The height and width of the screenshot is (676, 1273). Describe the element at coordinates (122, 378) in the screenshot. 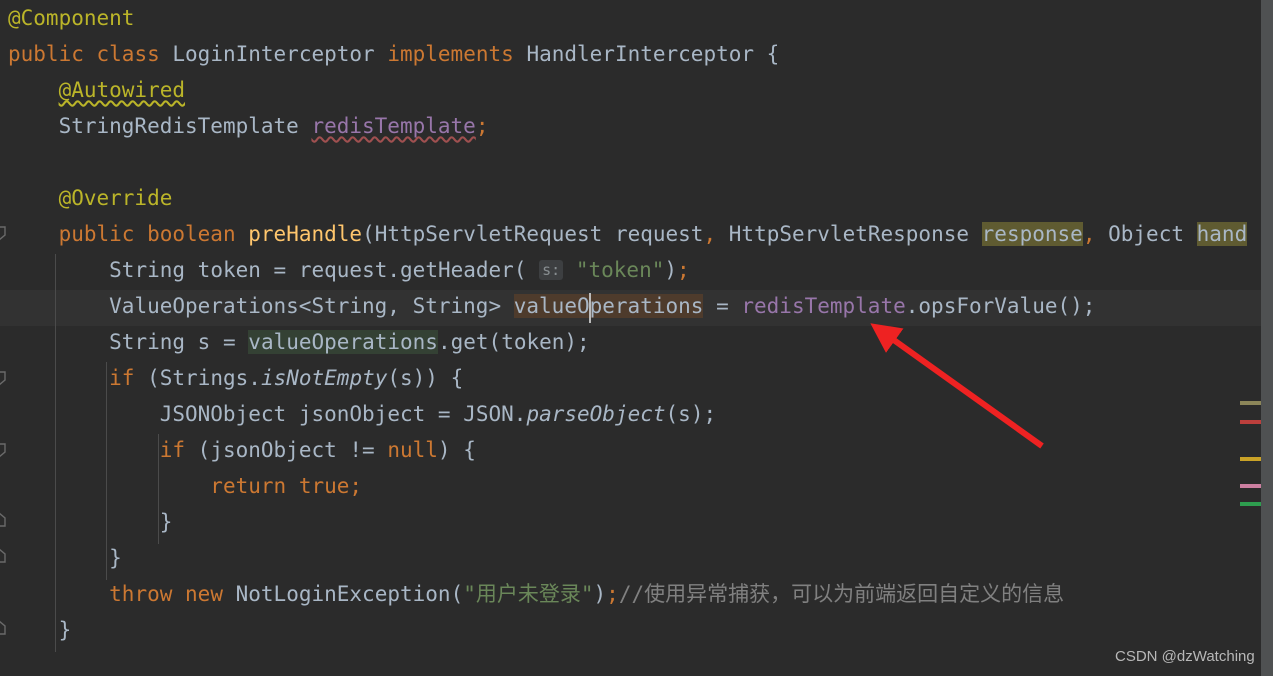

I see `keyword-if-l11: if` at that location.